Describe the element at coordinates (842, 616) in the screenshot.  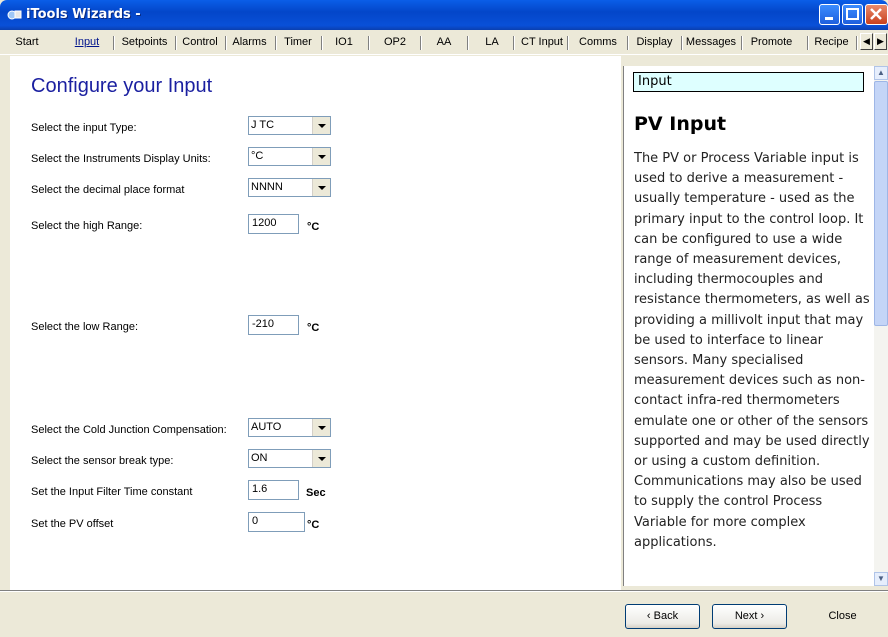
I see `close-button: Close` at that location.